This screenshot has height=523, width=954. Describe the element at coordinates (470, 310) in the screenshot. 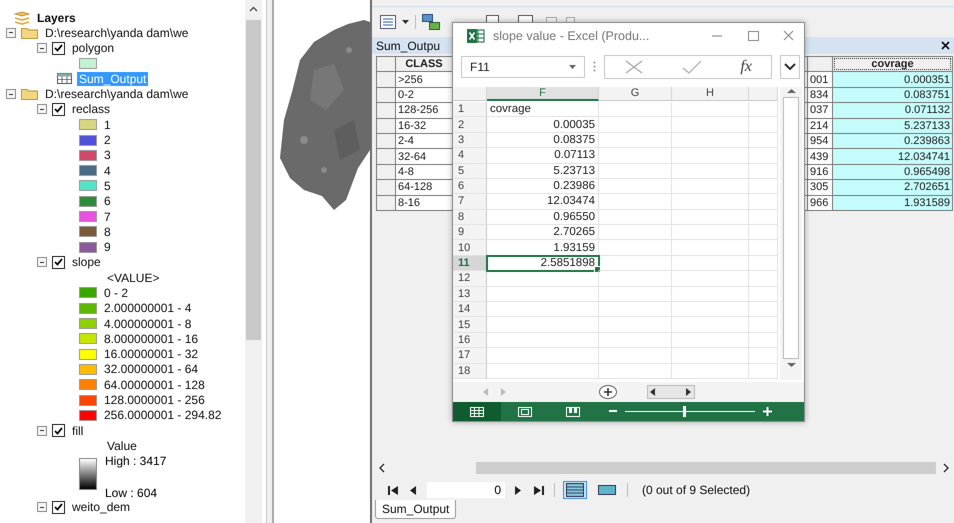

I see `row-header: 14` at that location.